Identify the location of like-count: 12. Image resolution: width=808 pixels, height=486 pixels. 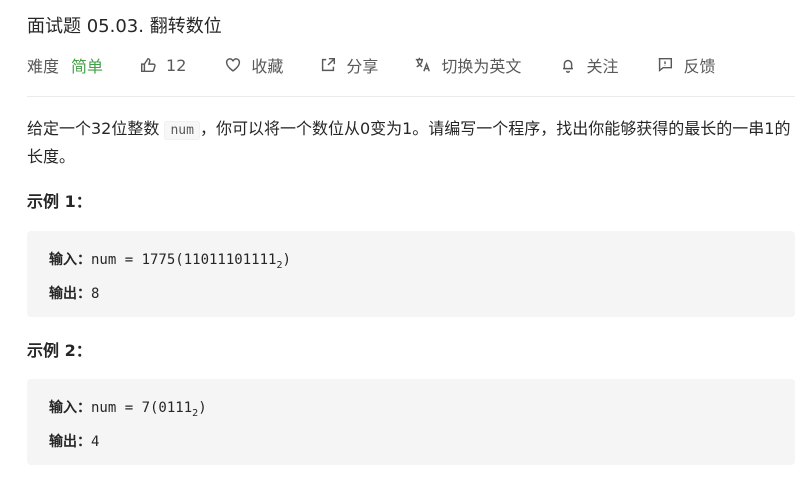
(176, 65).